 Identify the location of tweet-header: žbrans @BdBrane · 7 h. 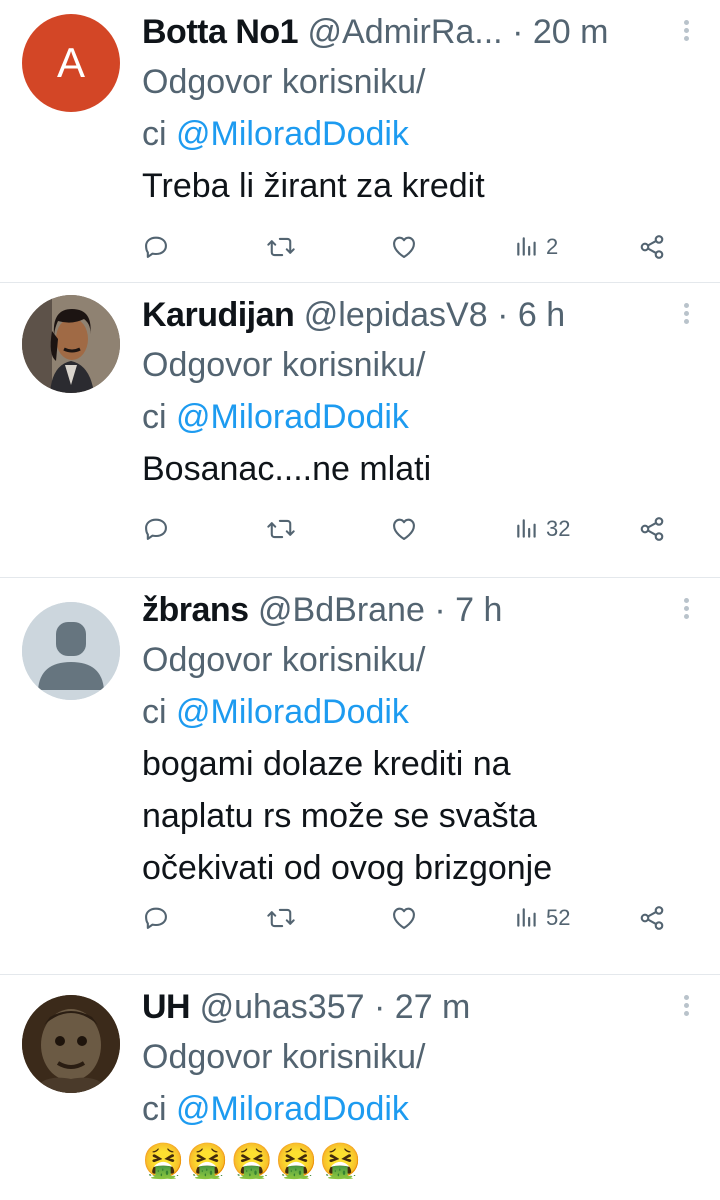
(411, 610).